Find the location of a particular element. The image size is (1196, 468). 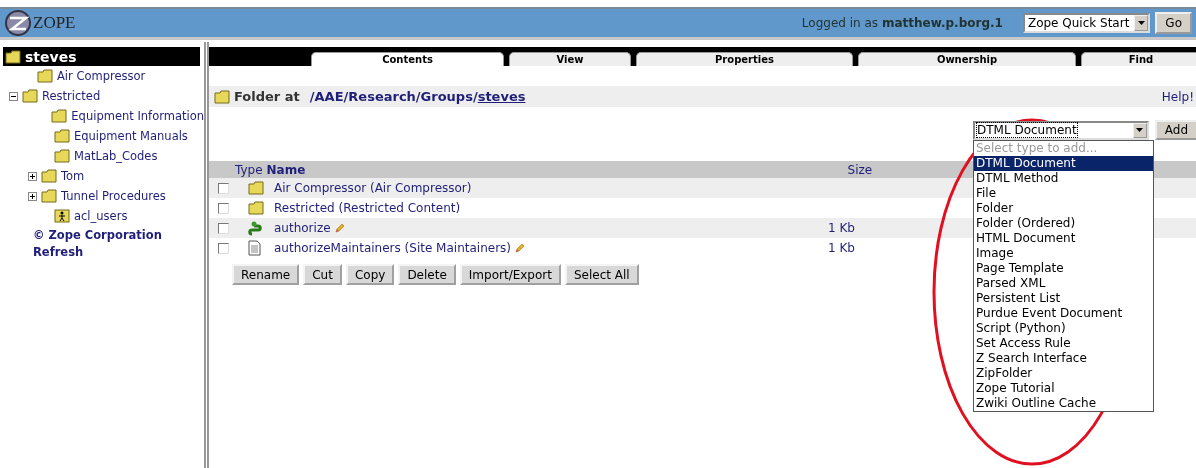

add-button: Add is located at coordinates (1175, 130).